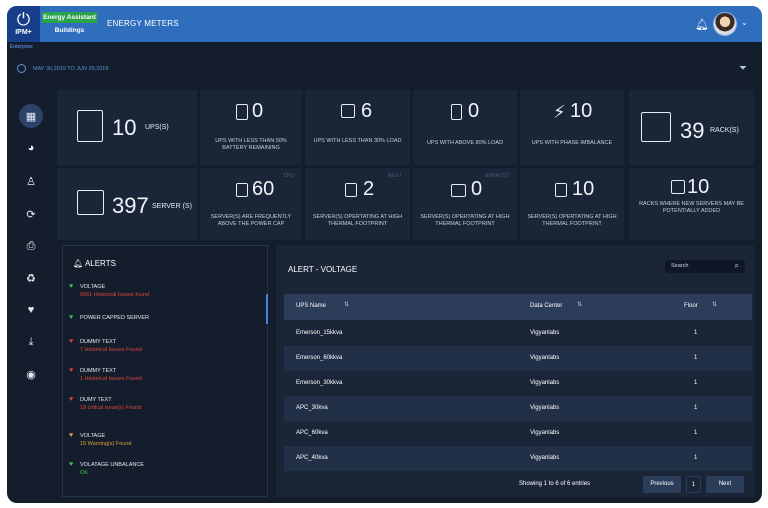 The image size is (768, 508). What do you see at coordinates (394, 176) in the screenshot?
I see `servers-inlet-tag: INLET` at bounding box center [394, 176].